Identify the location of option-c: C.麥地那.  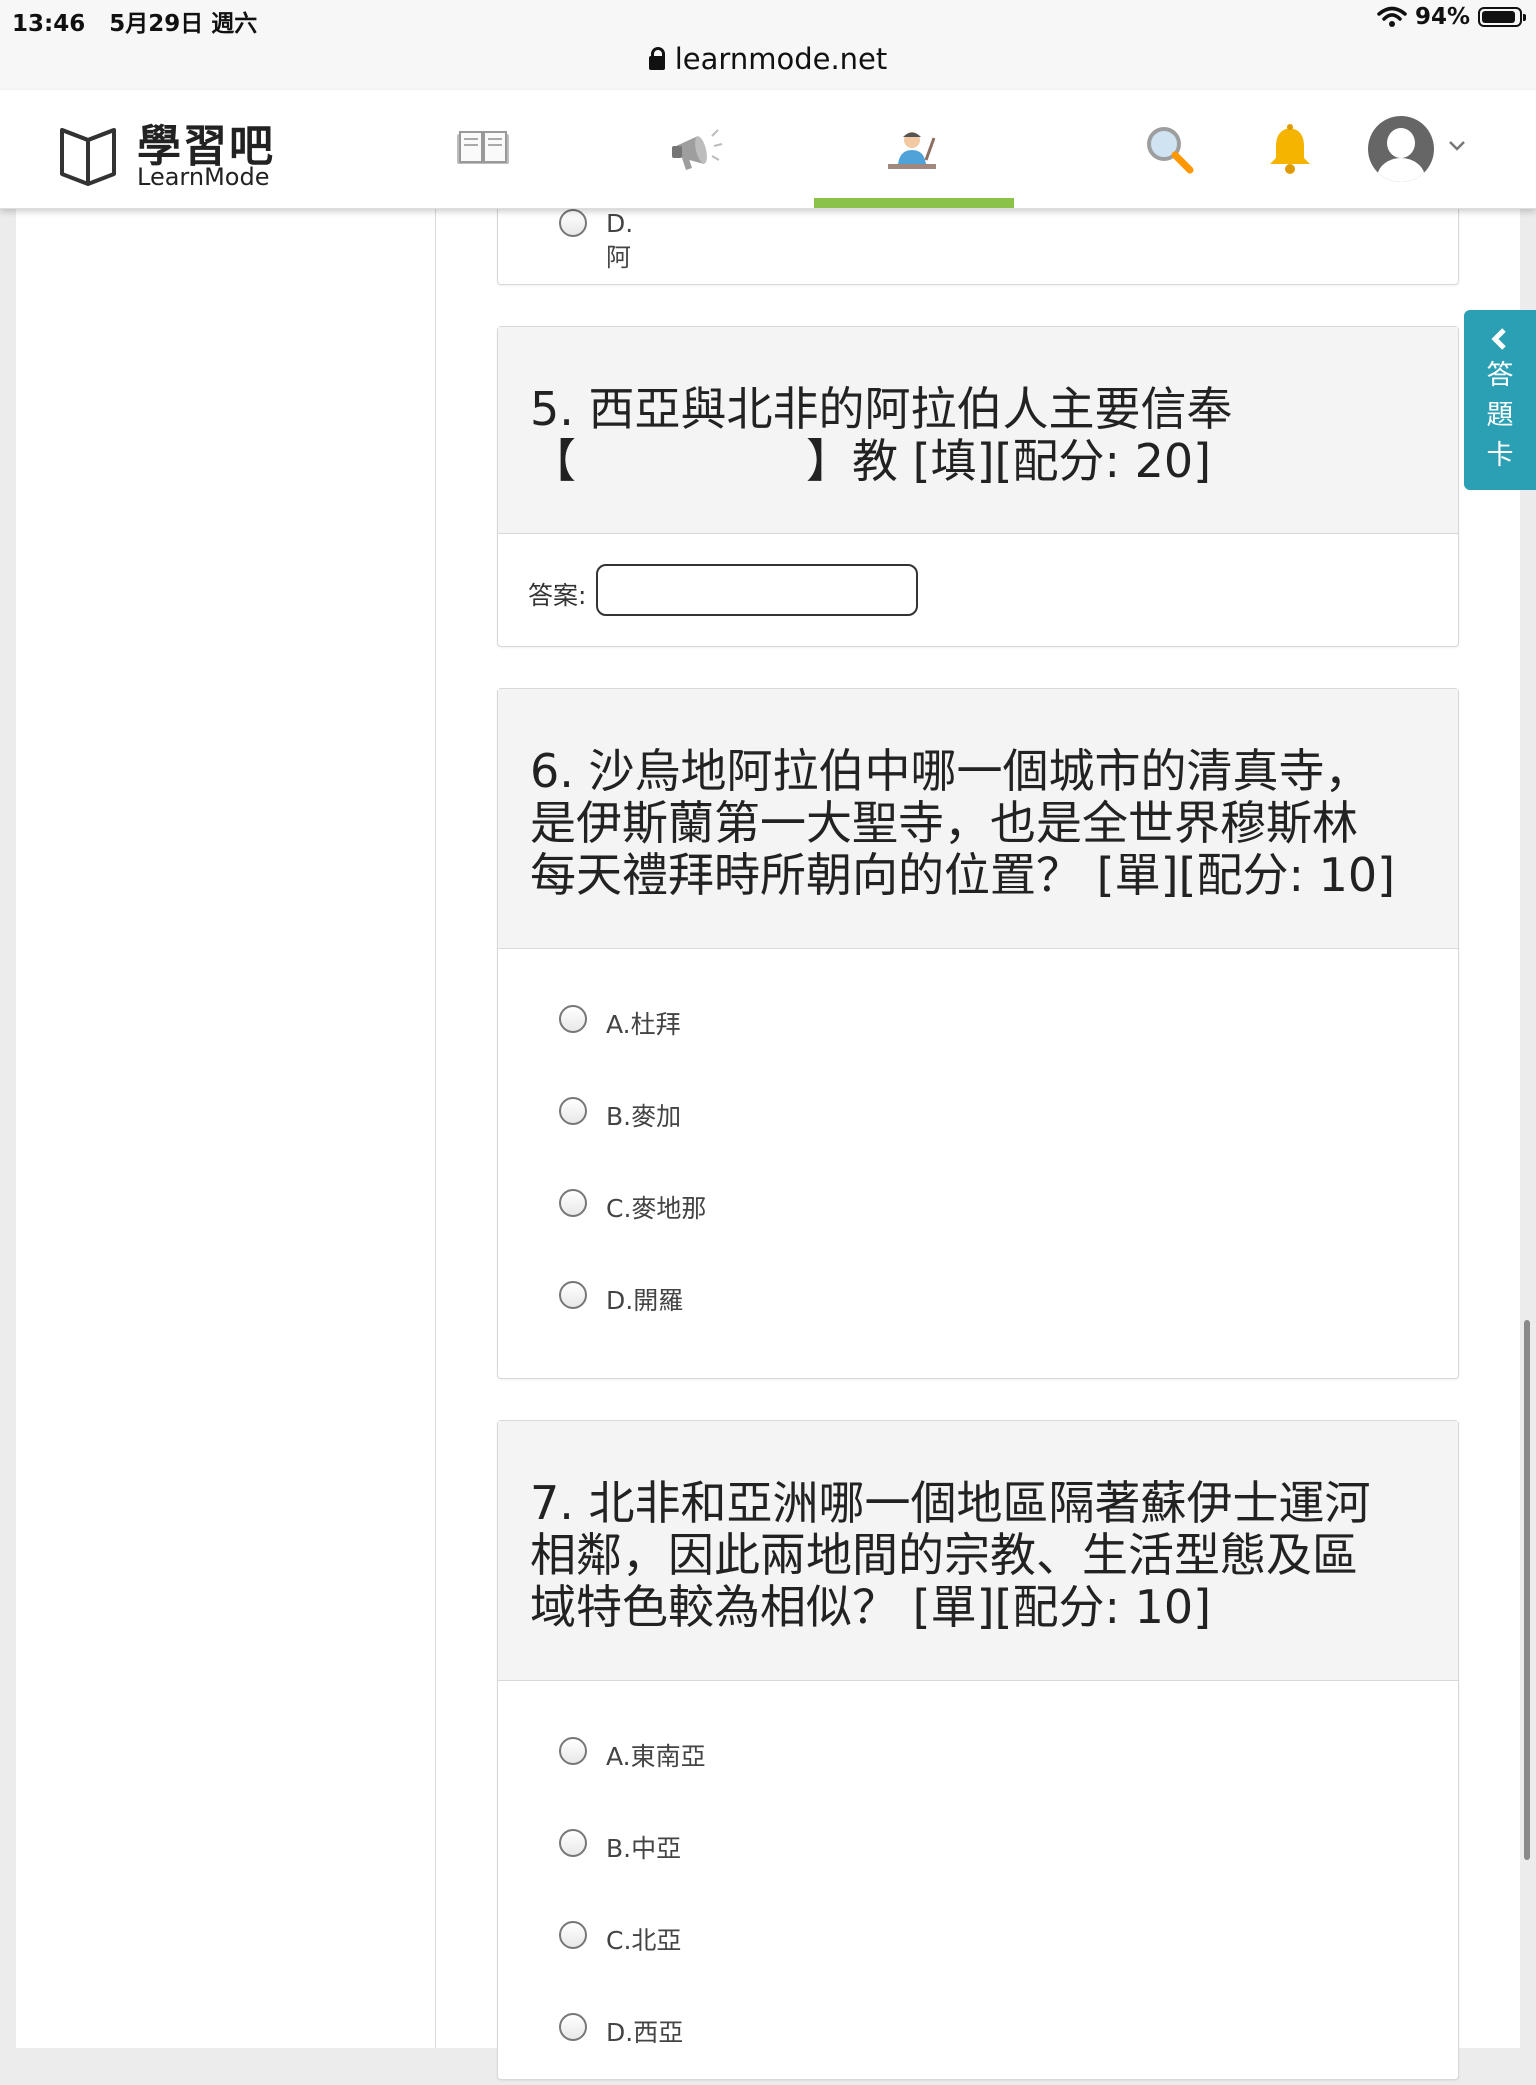
(978, 1215).